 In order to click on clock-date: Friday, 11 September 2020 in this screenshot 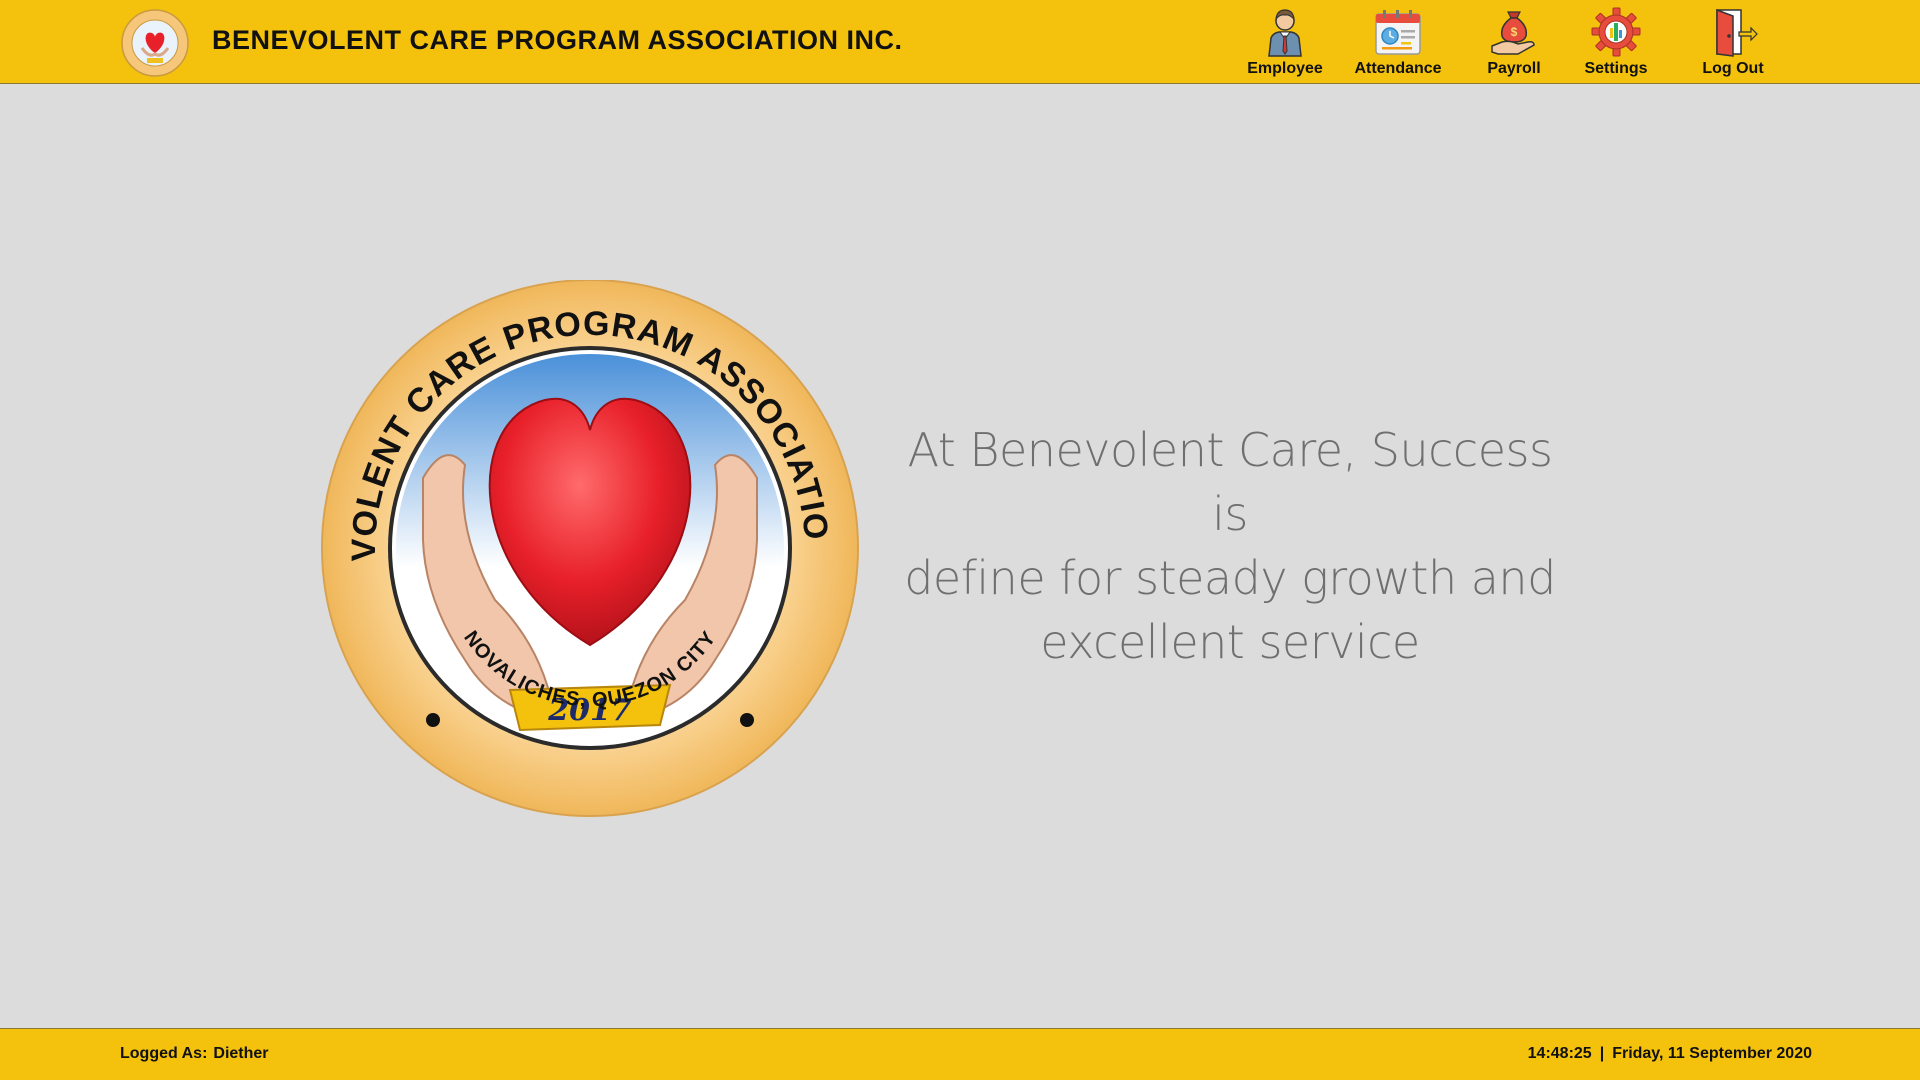, I will do `click(1712, 1053)`.